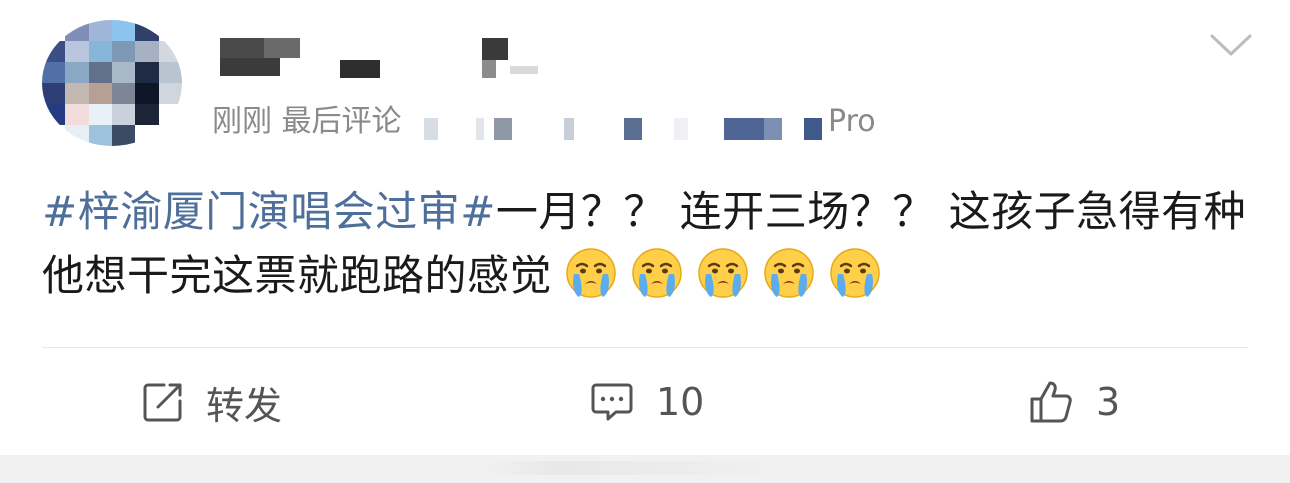 The height and width of the screenshot is (483, 1290). I want to click on comment-icon, so click(612, 402).